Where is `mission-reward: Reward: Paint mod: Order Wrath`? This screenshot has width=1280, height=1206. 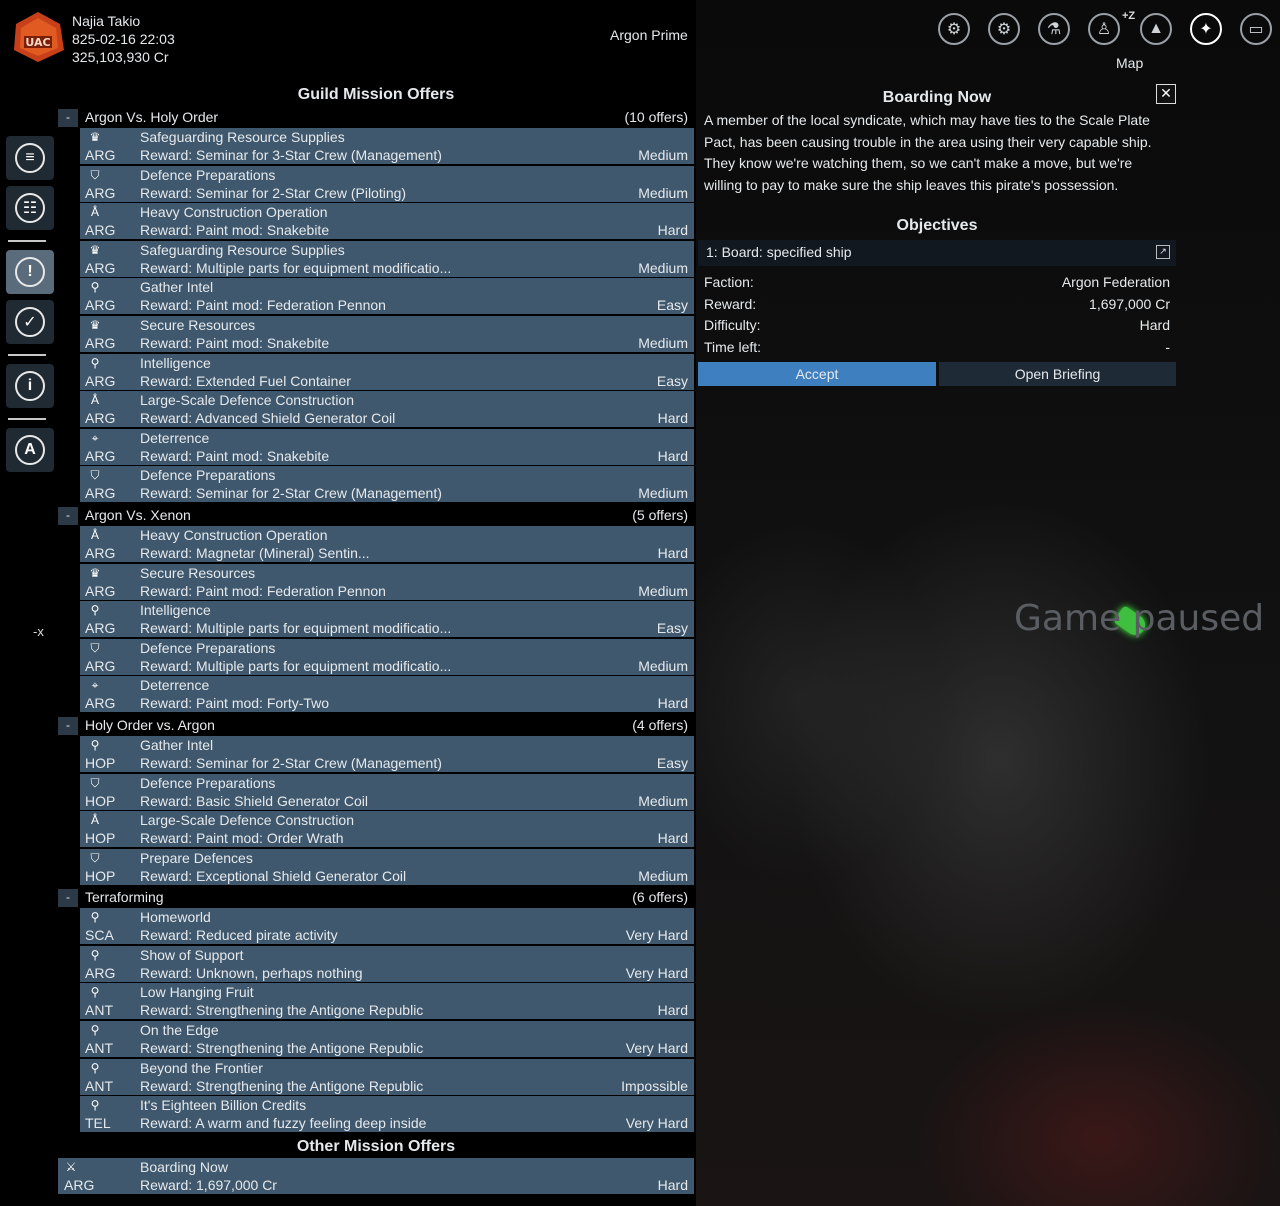 mission-reward: Reward: Paint mod: Order Wrath is located at coordinates (242, 838).